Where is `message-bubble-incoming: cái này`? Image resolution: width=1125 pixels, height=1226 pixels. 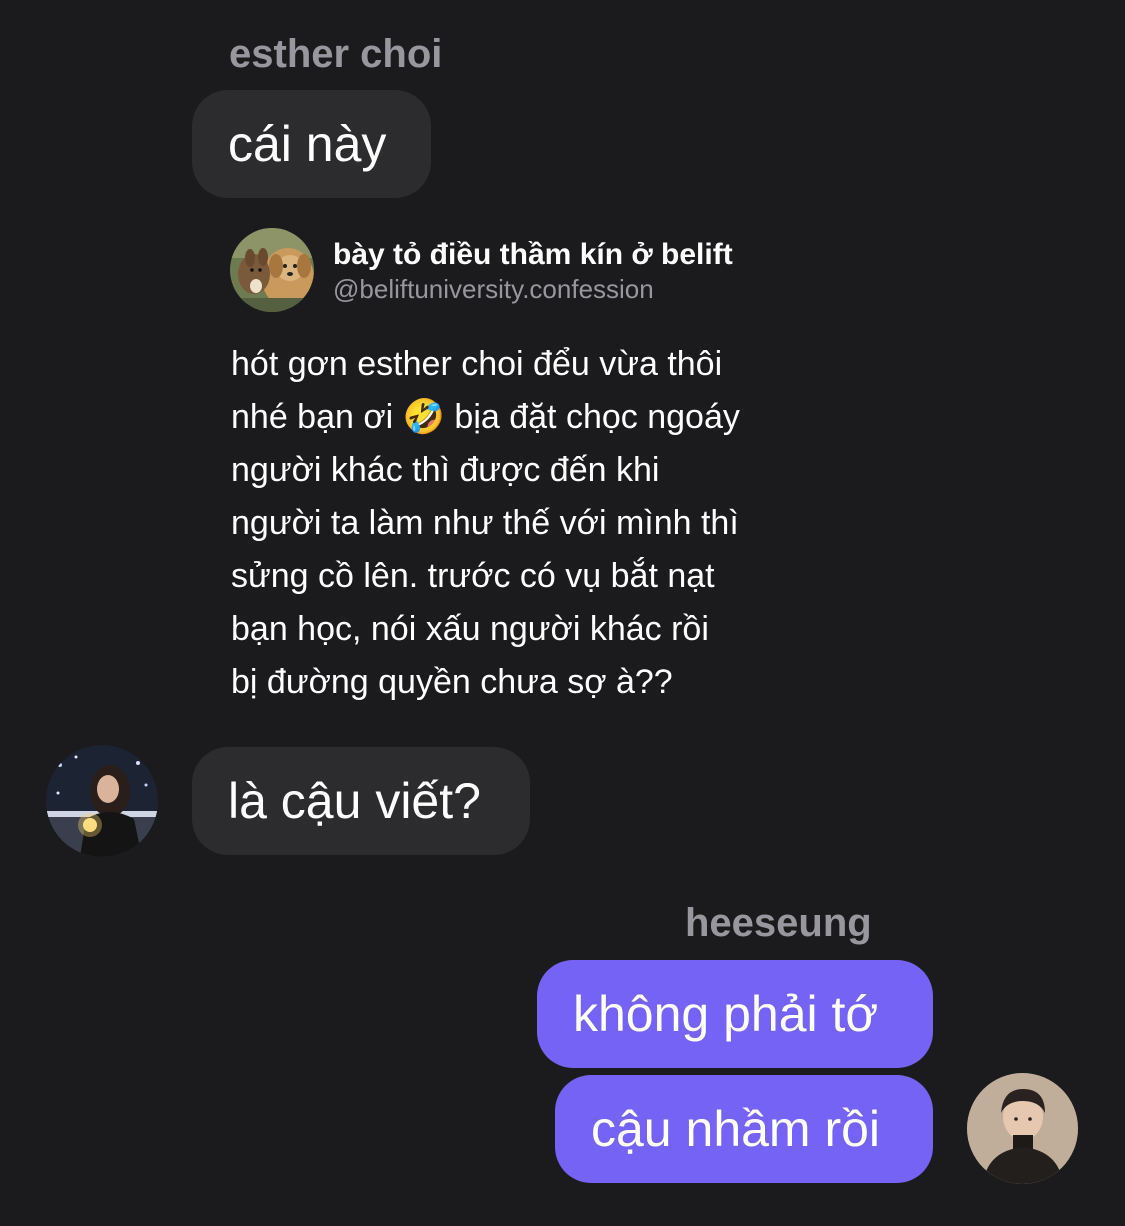
message-bubble-incoming: cái này is located at coordinates (311, 144).